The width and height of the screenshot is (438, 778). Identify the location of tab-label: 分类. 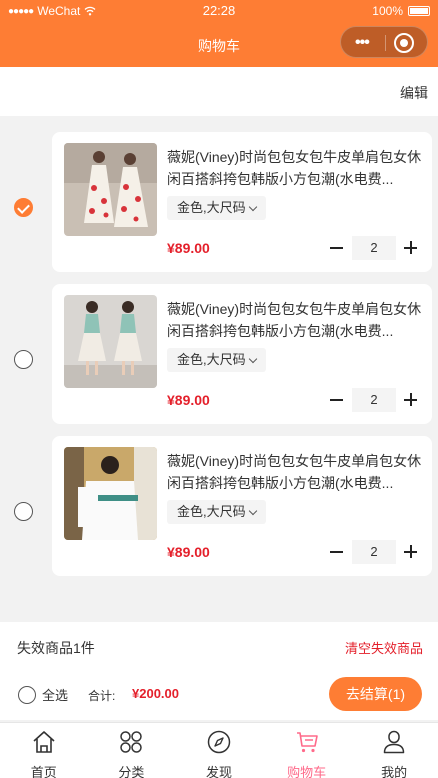
(131, 771).